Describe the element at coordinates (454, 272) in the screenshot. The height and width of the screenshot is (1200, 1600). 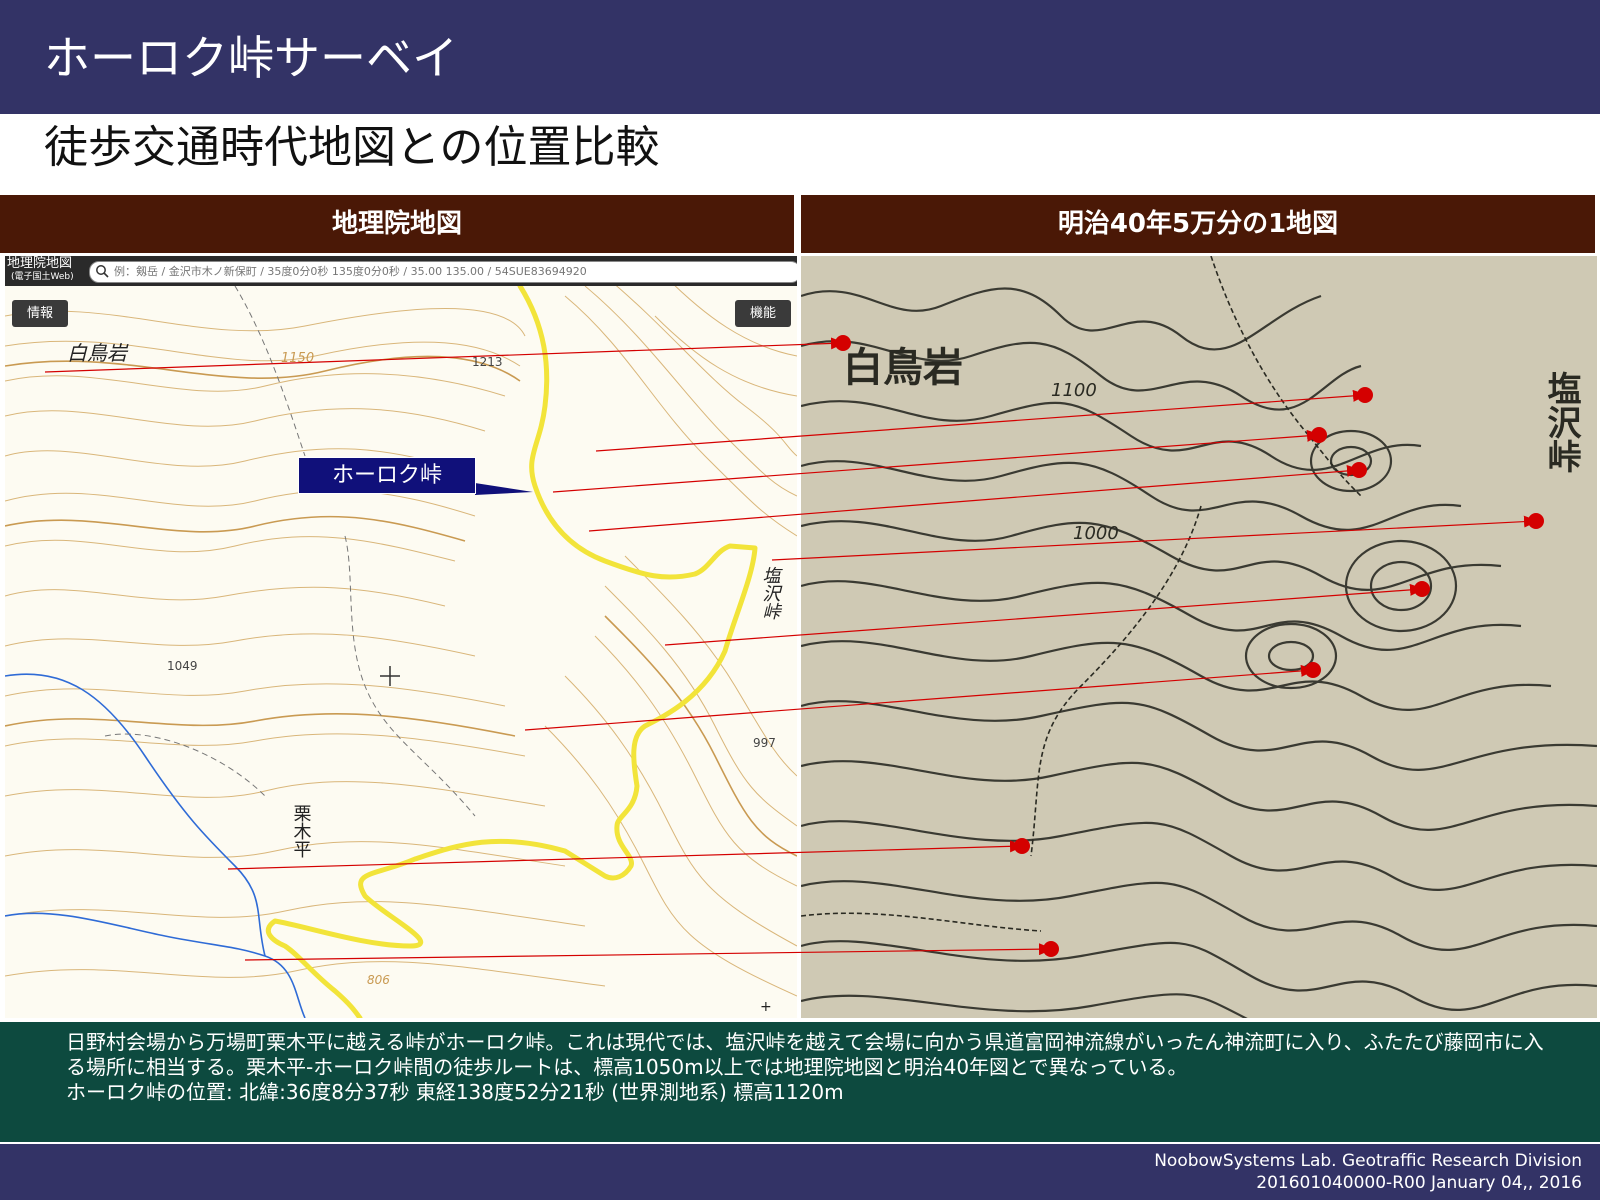
I see `search-input` at that location.